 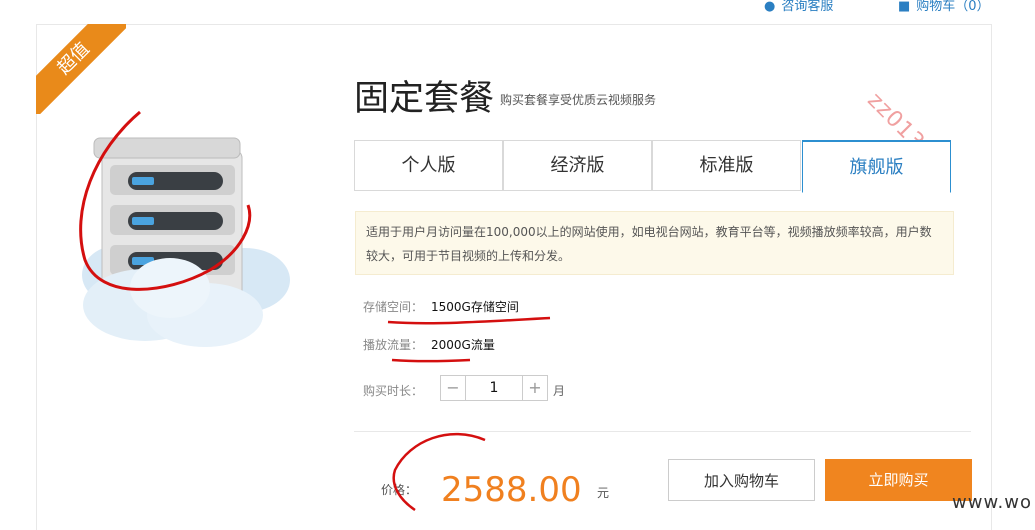 What do you see at coordinates (186, 242) in the screenshot?
I see `server-cloud-illustration` at bounding box center [186, 242].